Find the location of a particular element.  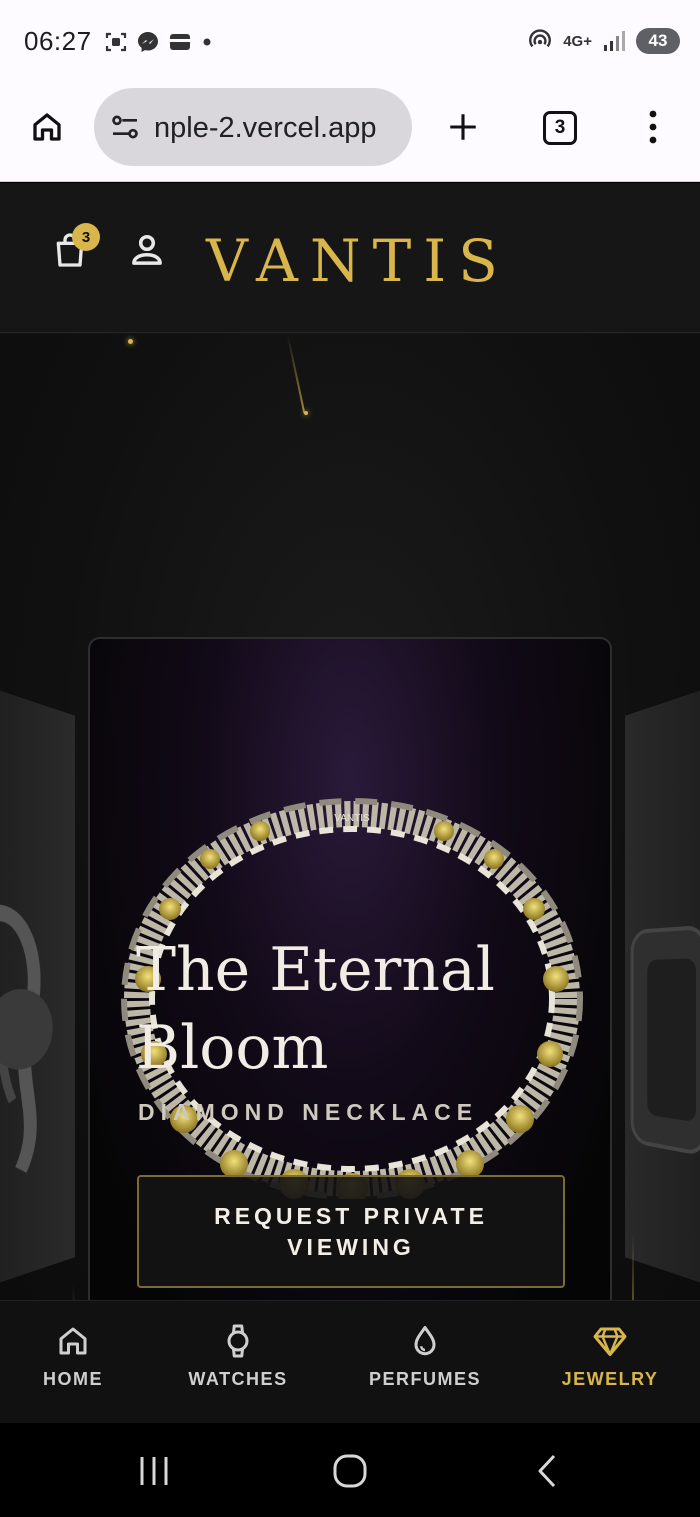

prev-card-image is located at coordinates (37, 986).